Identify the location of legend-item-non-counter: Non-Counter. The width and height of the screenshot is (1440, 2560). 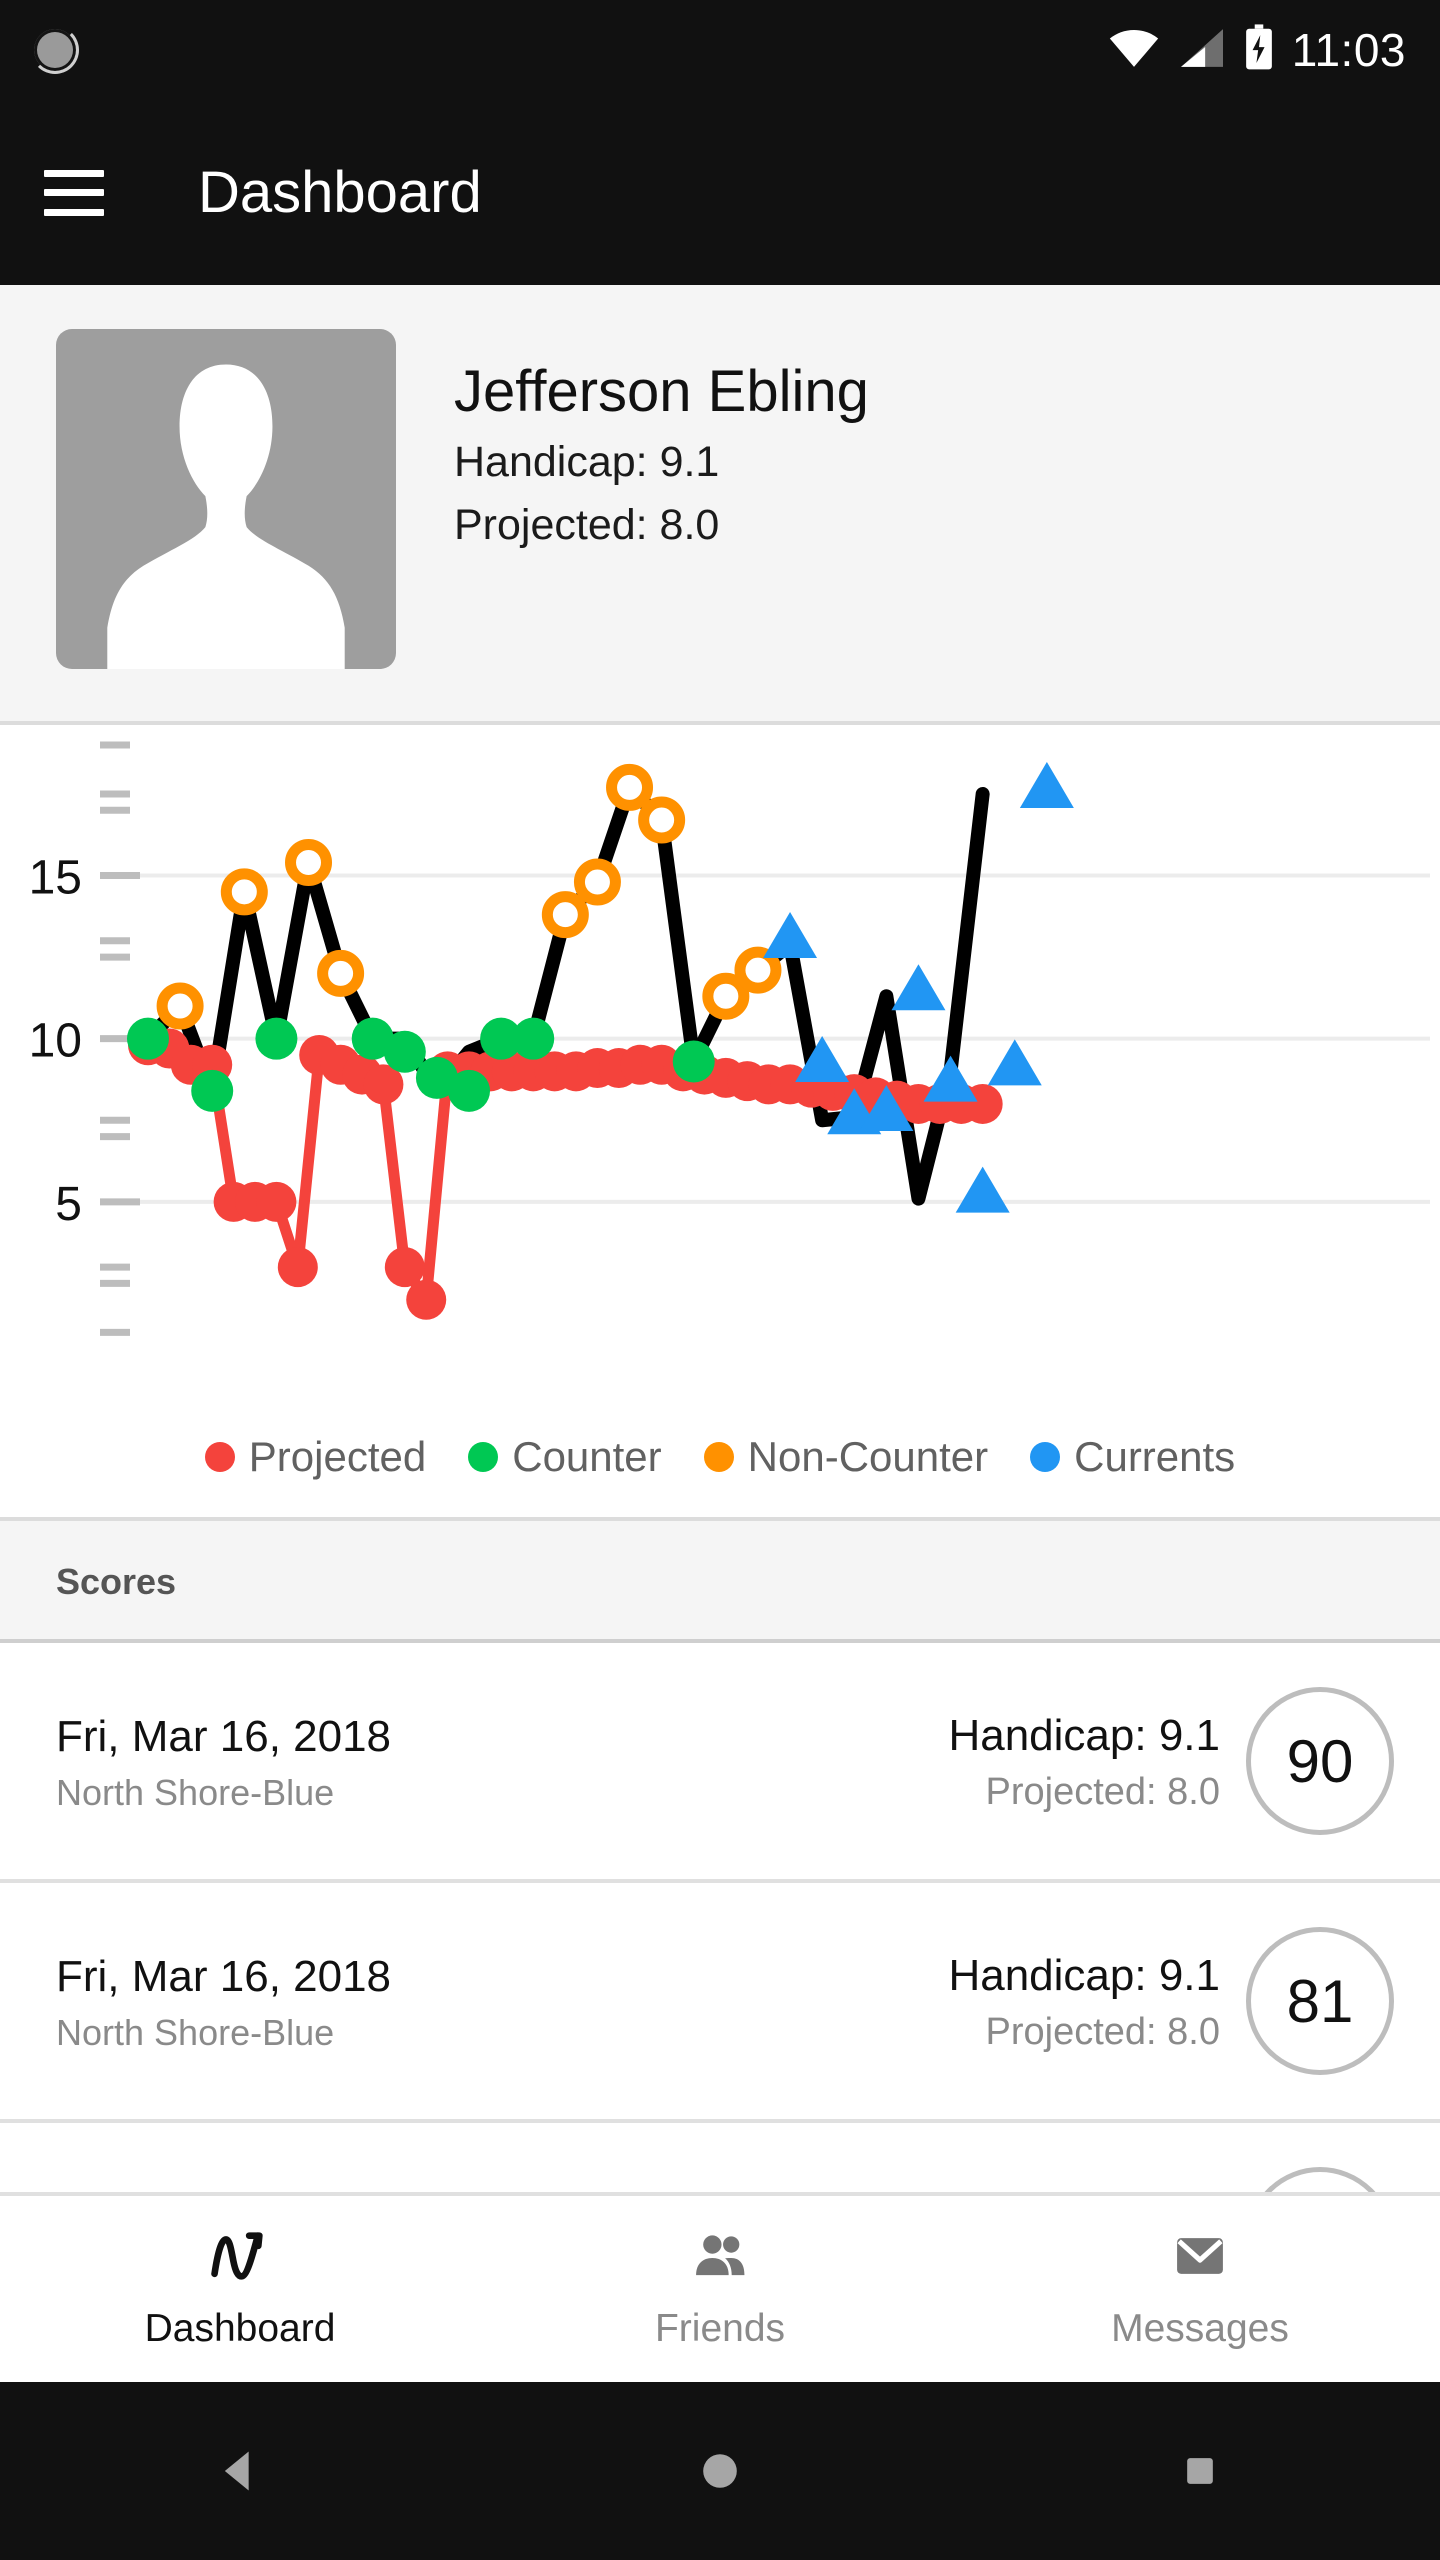
(846, 1457).